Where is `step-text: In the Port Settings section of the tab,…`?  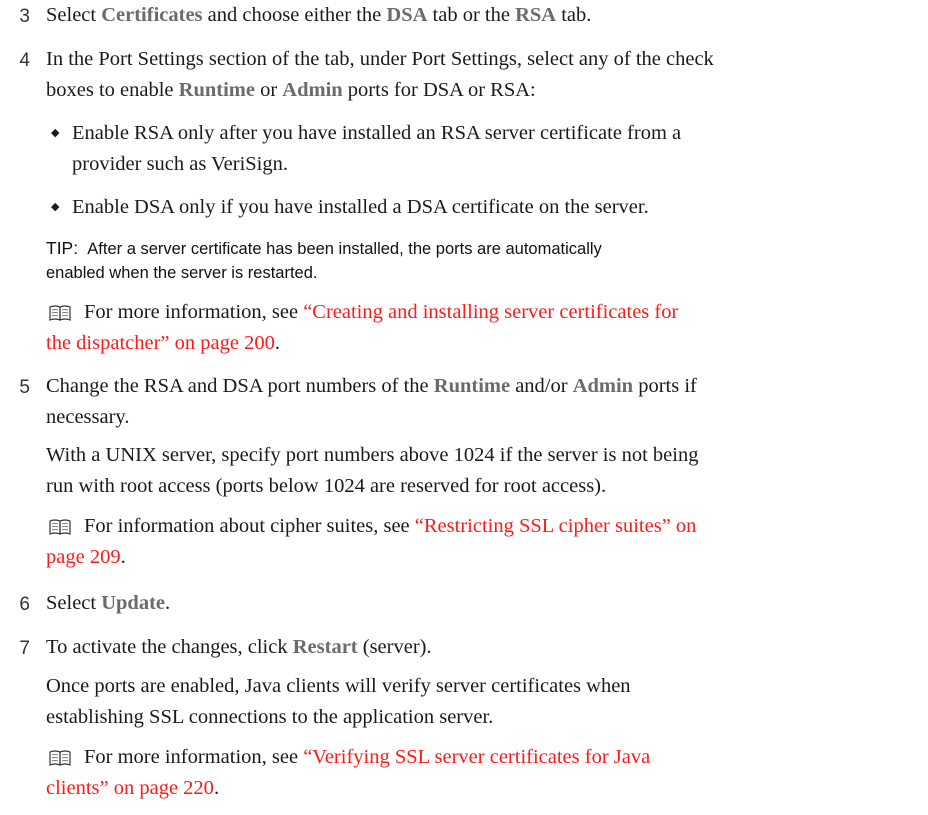 step-text: In the Port Settings section of the tab,… is located at coordinates (380, 74).